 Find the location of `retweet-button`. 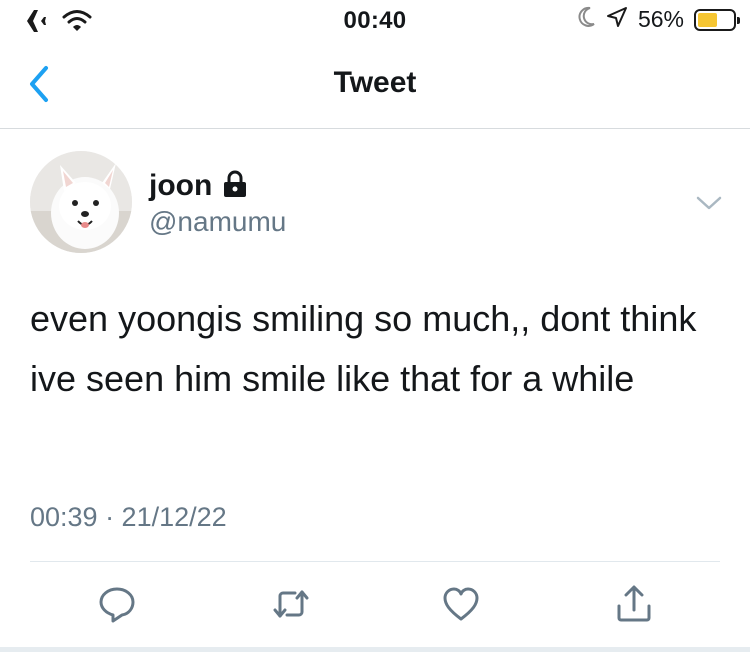

retweet-button is located at coordinates (291, 604).